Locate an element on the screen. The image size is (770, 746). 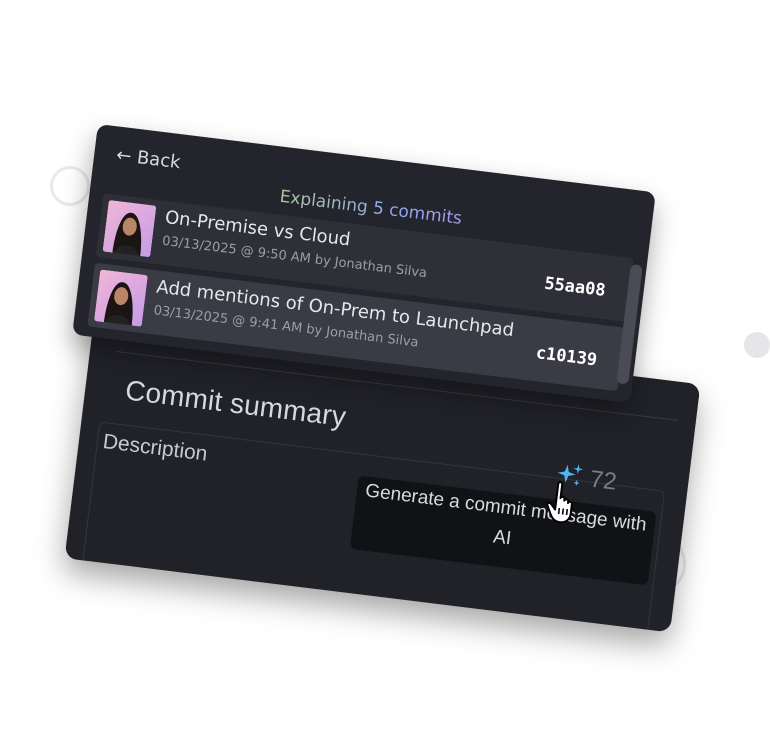
arrow-left-icon: ← is located at coordinates (124, 156).